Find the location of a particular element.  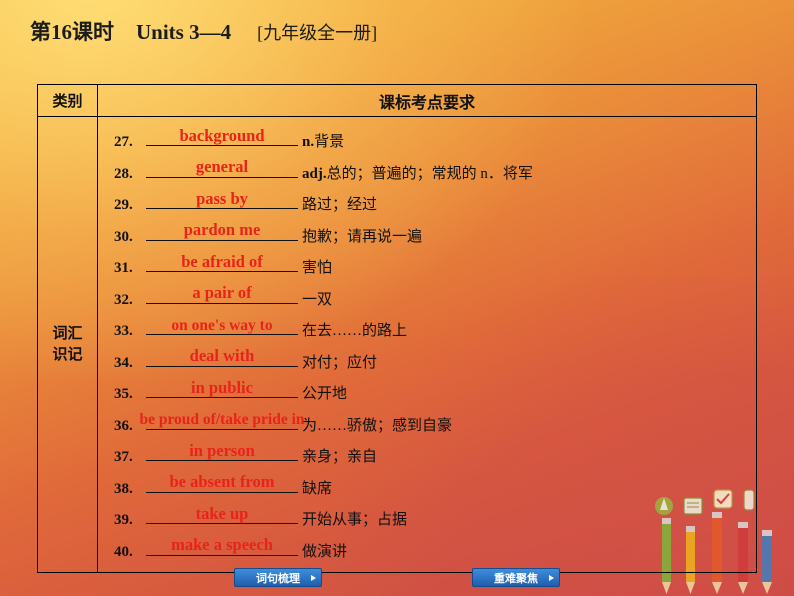

answer-text: deal with is located at coordinates (222, 355).